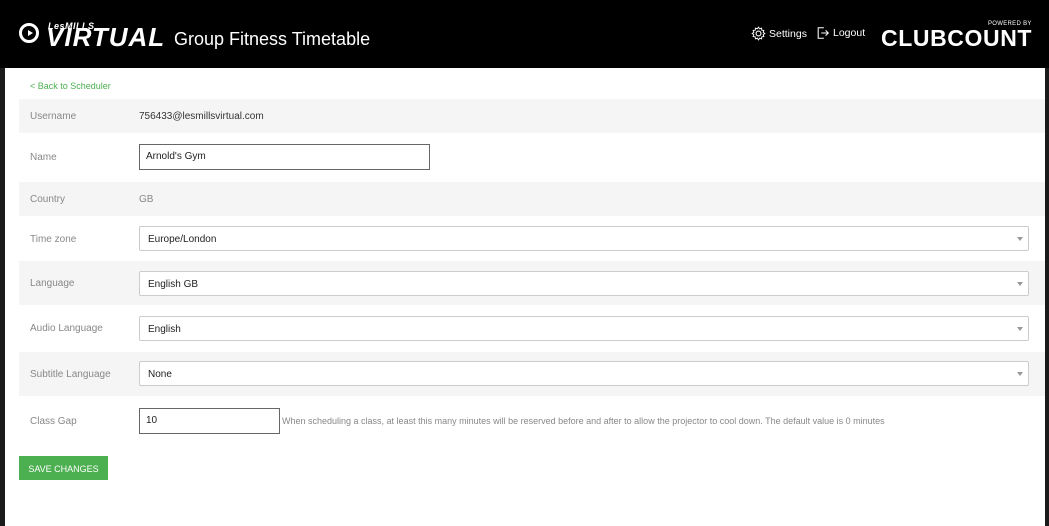 Image resolution: width=1049 pixels, height=526 pixels. I want to click on logout-icon, so click(823, 33).